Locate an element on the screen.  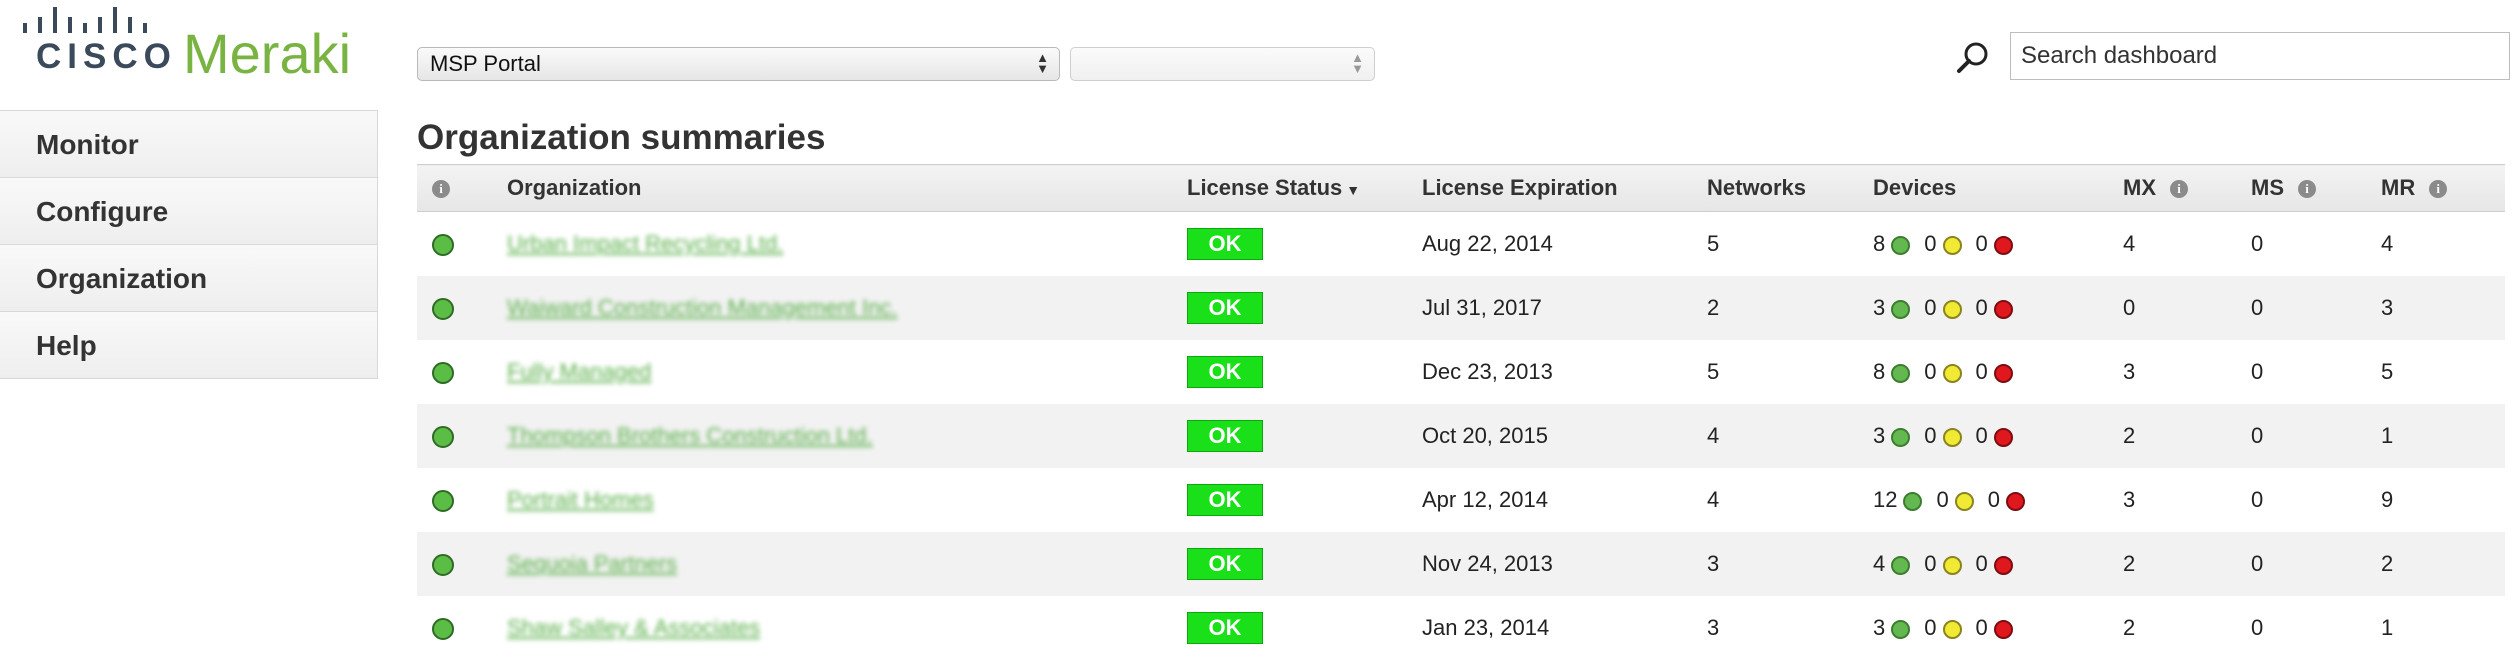
networks-cell: 3 is located at coordinates (1713, 627).